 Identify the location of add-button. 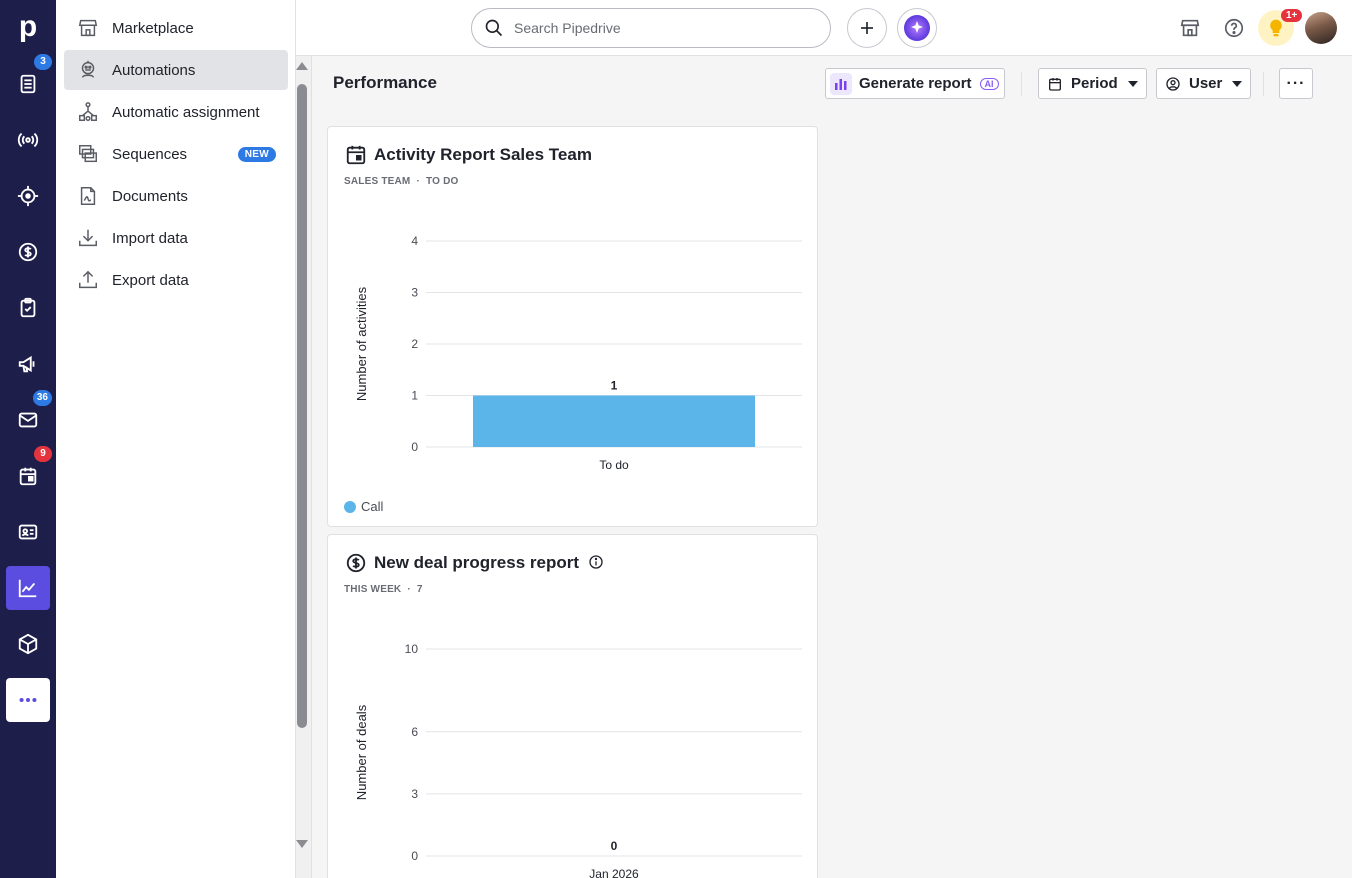
(867, 28).